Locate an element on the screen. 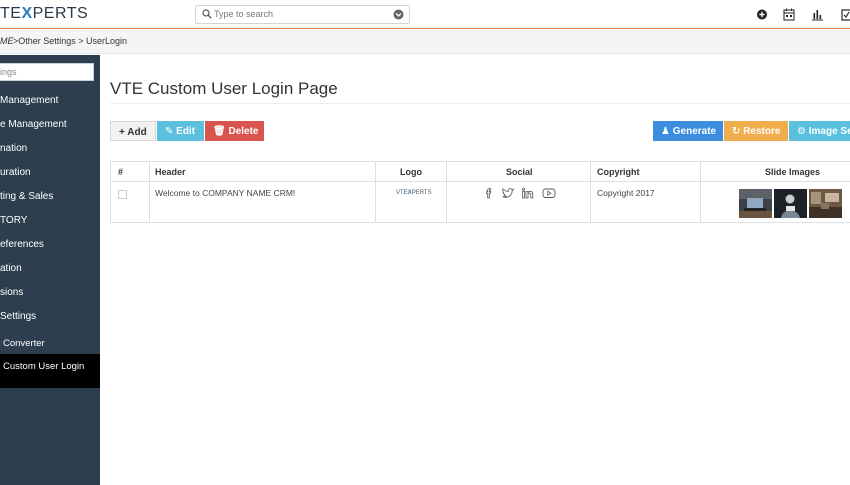 This screenshot has height=485, width=850. cell-copyright: Copyright 2017 is located at coordinates (626, 193).